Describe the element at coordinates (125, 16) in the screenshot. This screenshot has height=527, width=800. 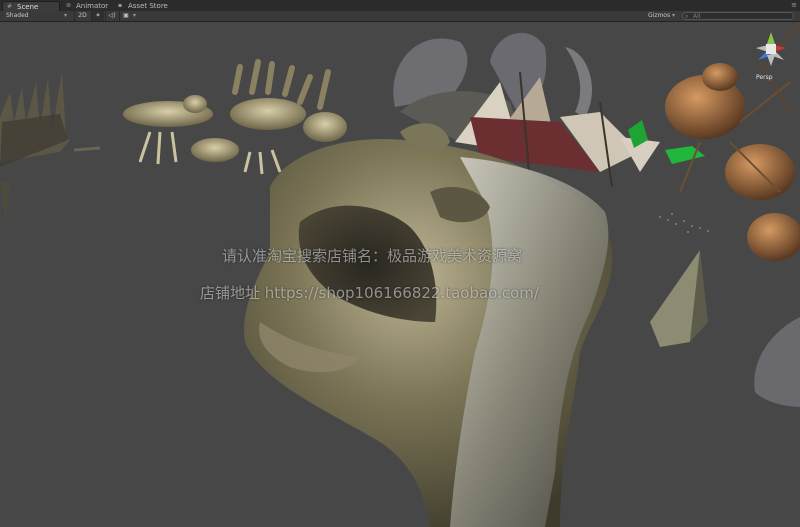
I see `image-icon: ▣` at that location.